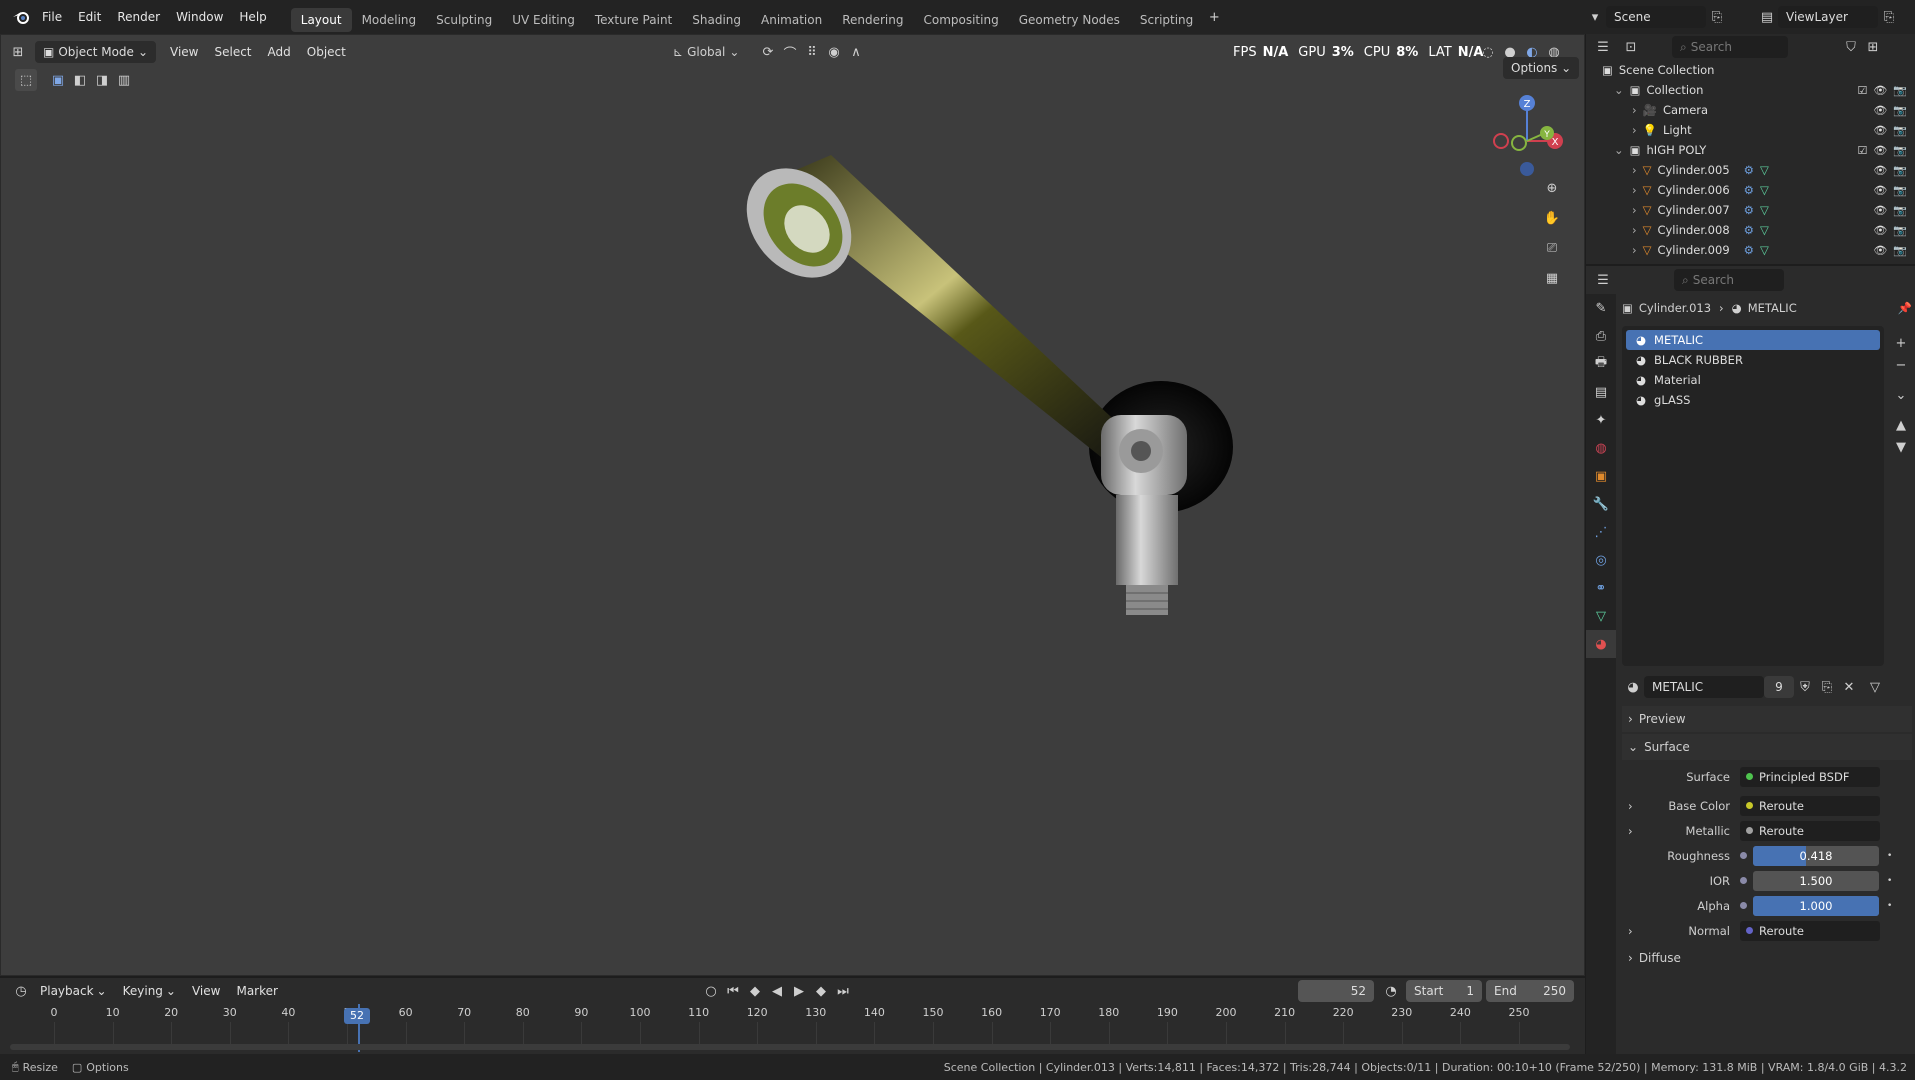  I want to click on physics-icon: ◎, so click(1601, 560).